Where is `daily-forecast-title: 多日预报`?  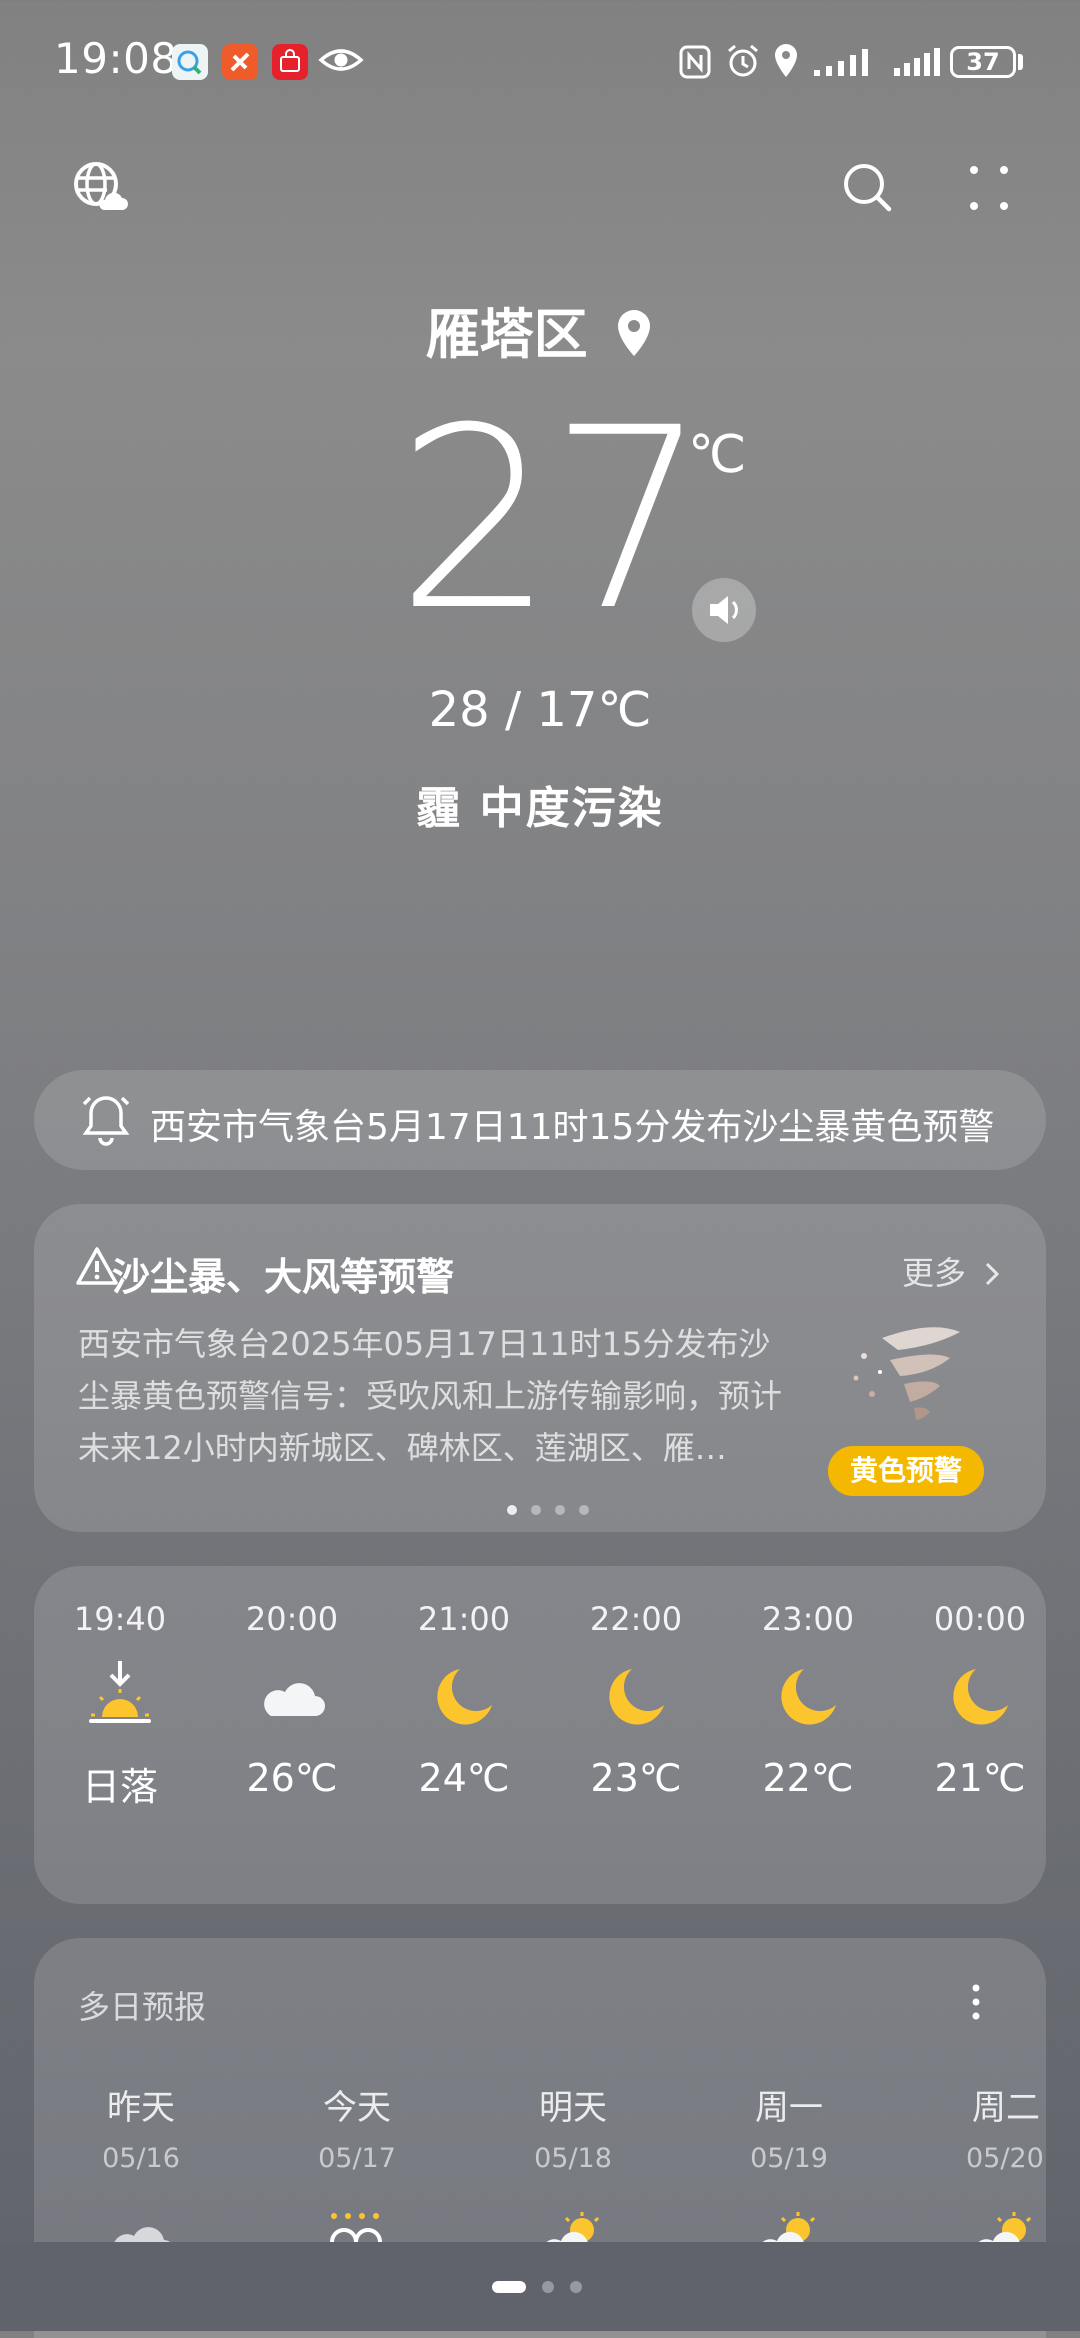 daily-forecast-title: 多日预报 is located at coordinates (142, 2007).